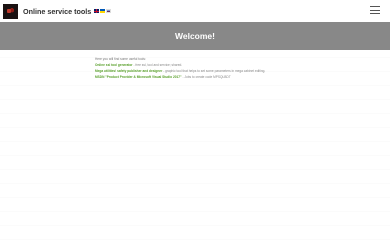  I want to click on language-switcher, so click(103, 11).